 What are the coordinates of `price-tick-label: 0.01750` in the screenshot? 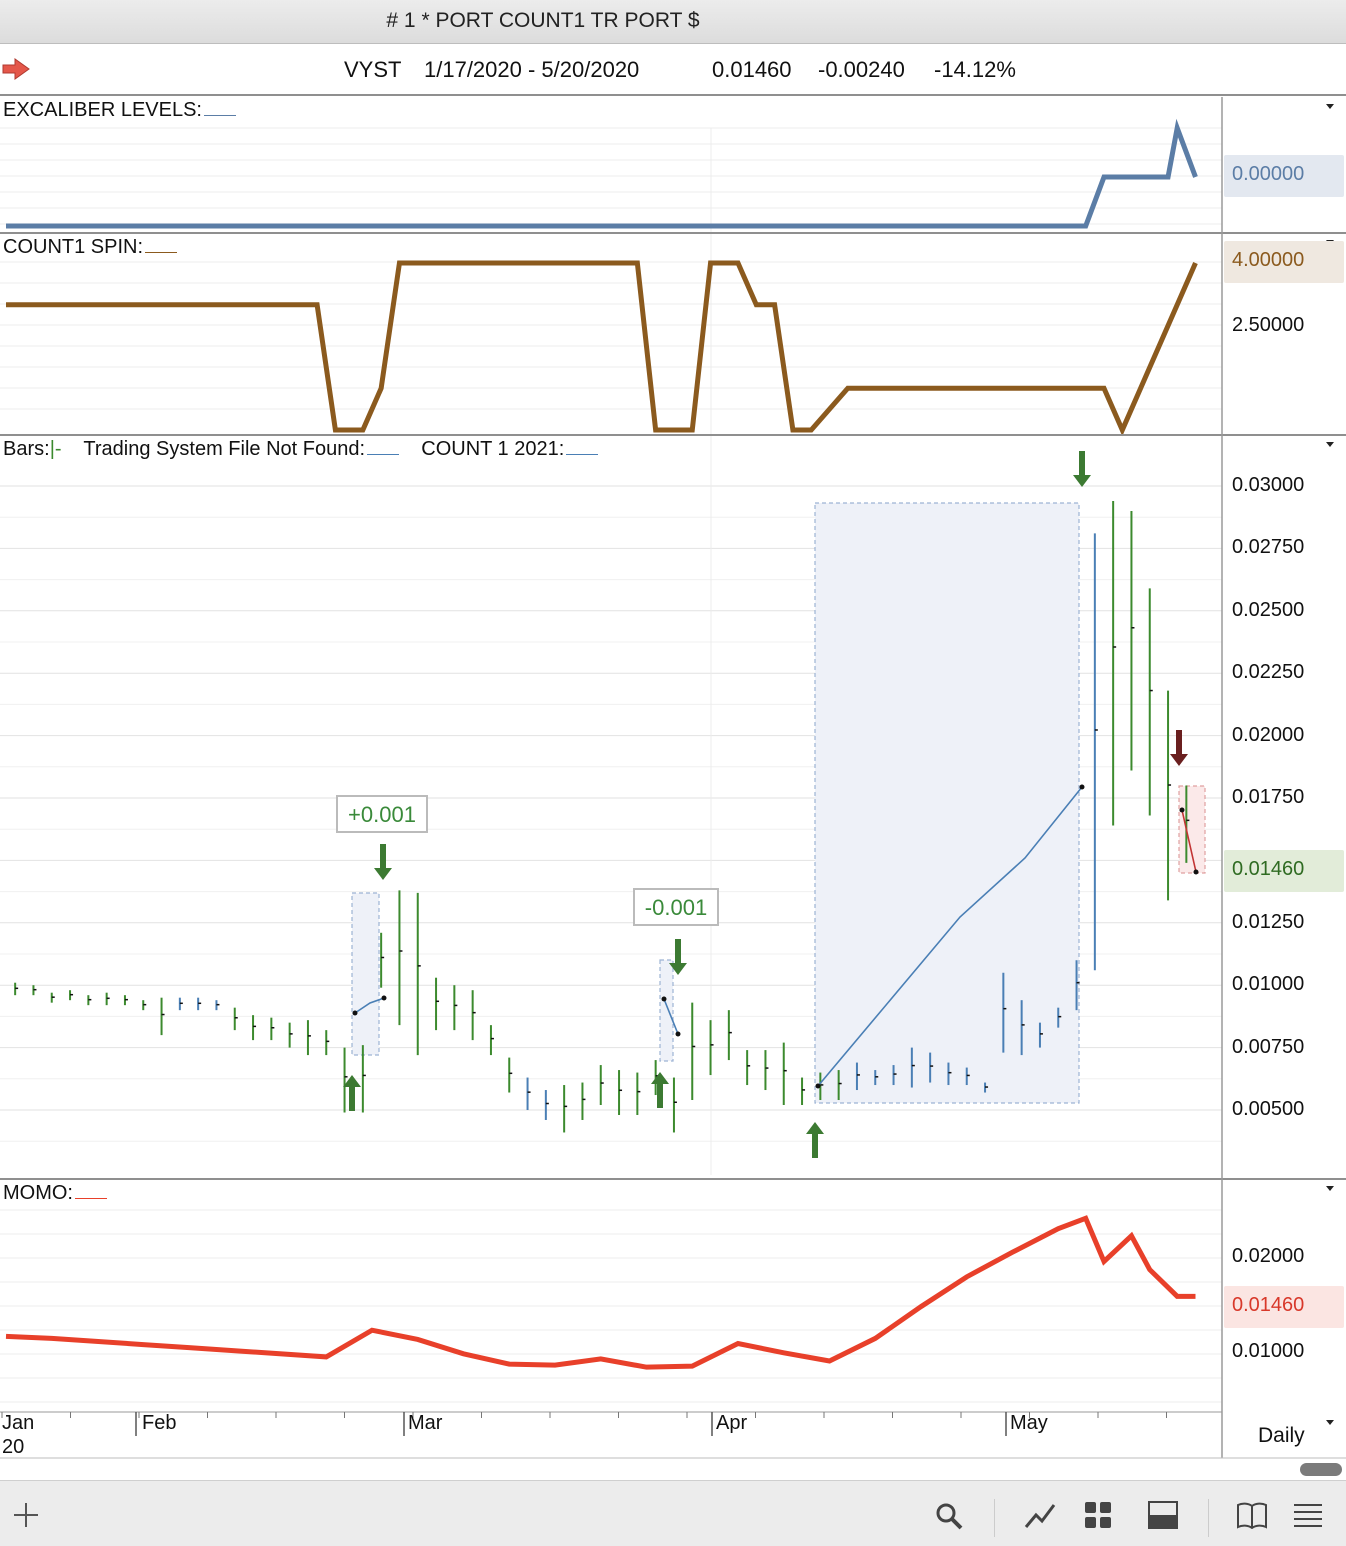 It's located at (1268, 797).